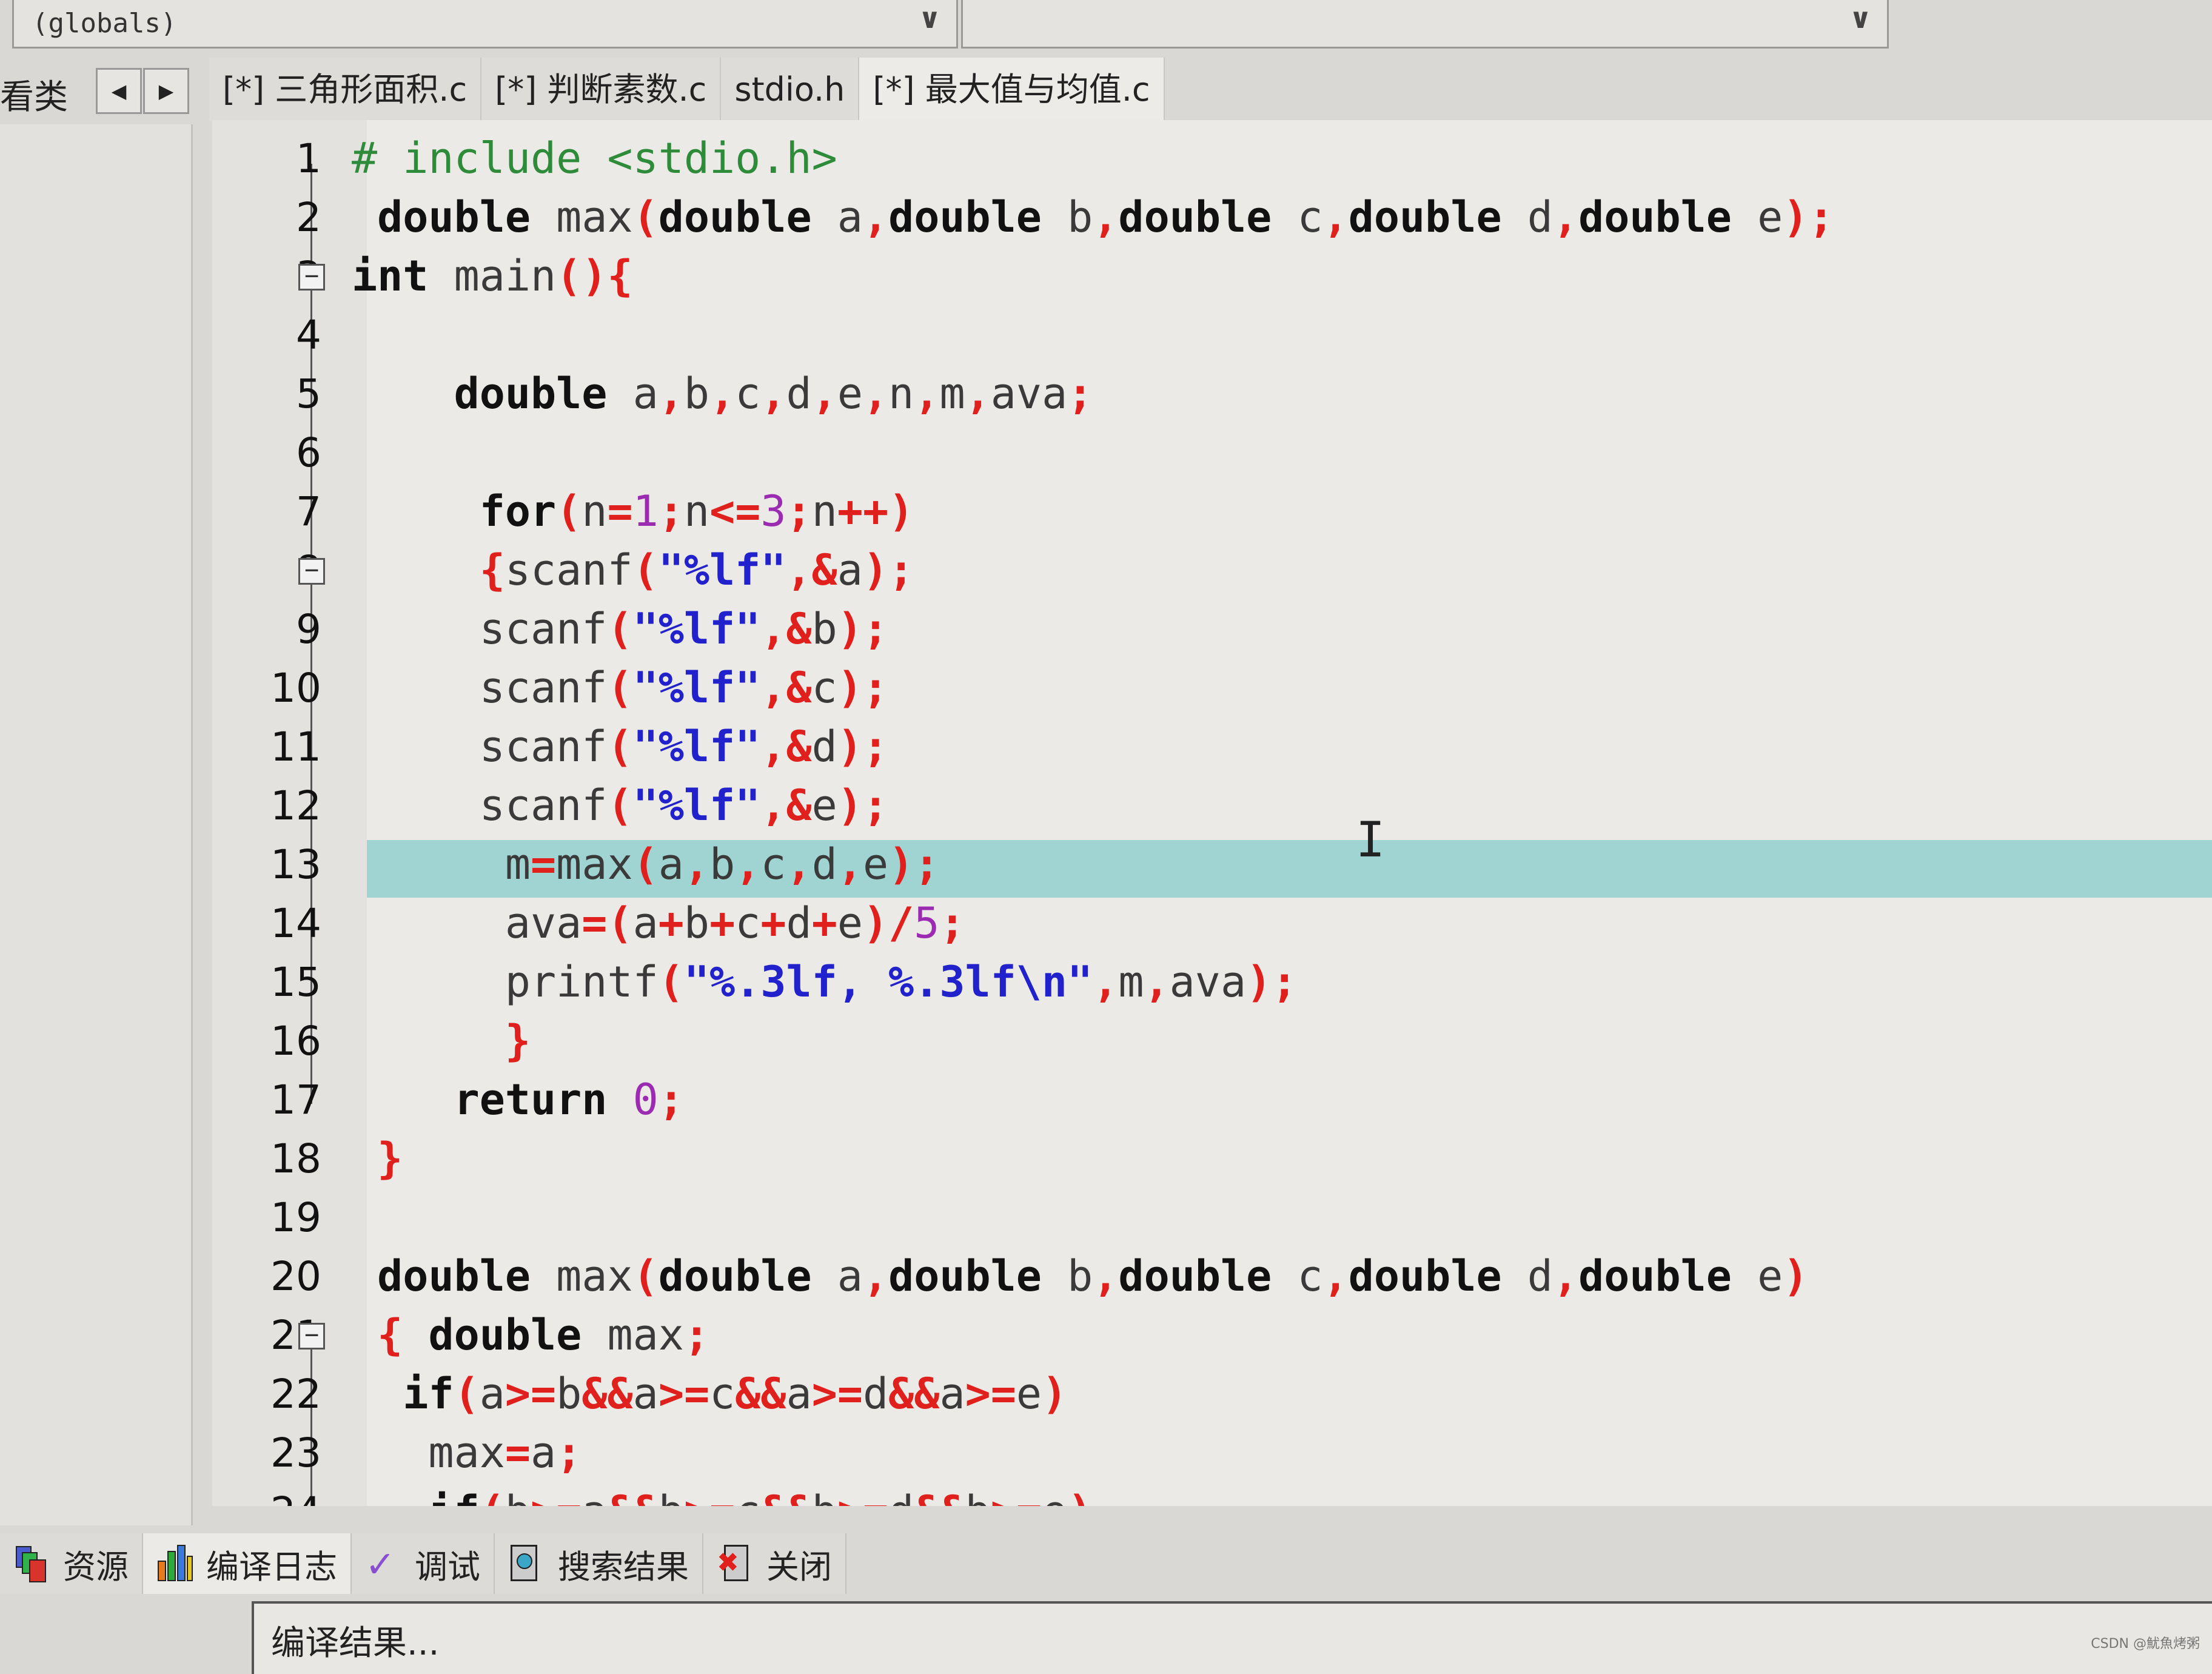 The image size is (2212, 1674). Describe the element at coordinates (480, 688) in the screenshot. I see `token-id: scanf` at that location.